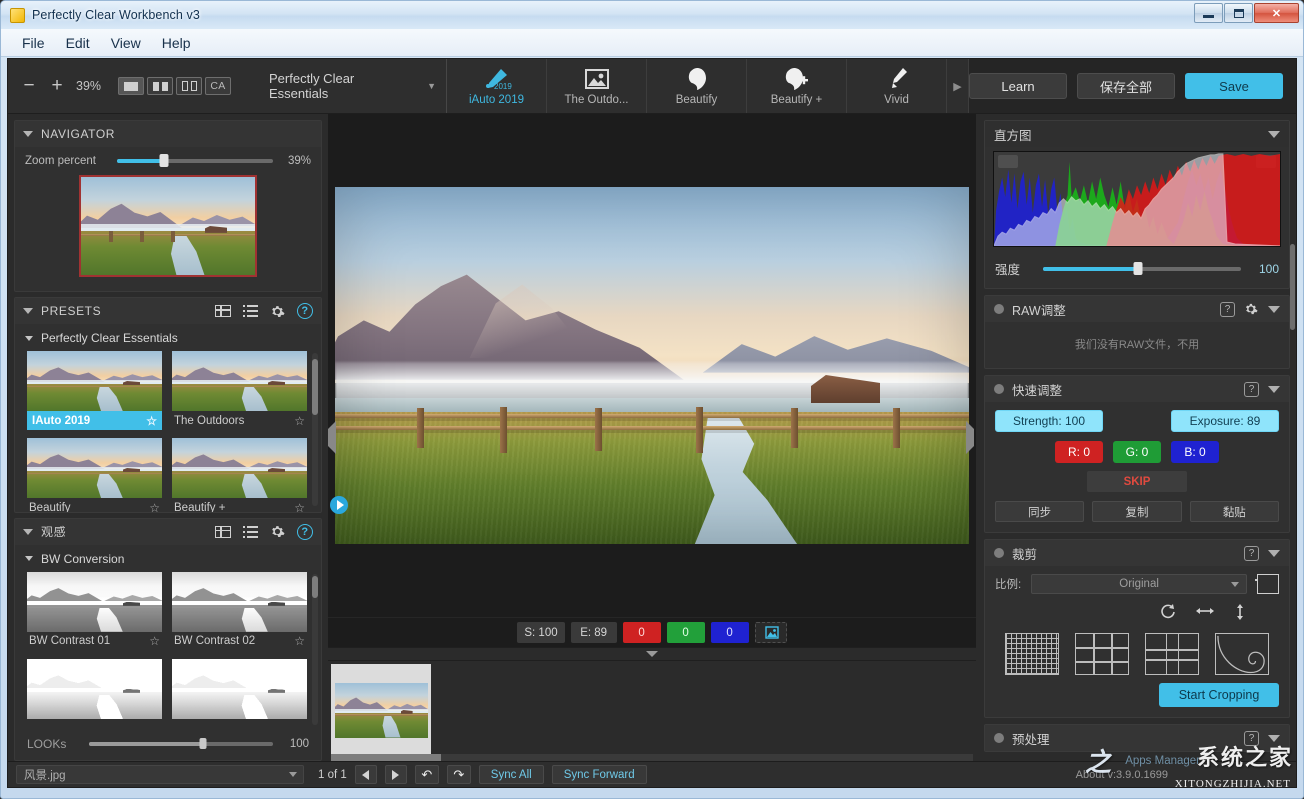  What do you see at coordinates (1137, 481) in the screenshot?
I see `skip-button: SKIP` at bounding box center [1137, 481].